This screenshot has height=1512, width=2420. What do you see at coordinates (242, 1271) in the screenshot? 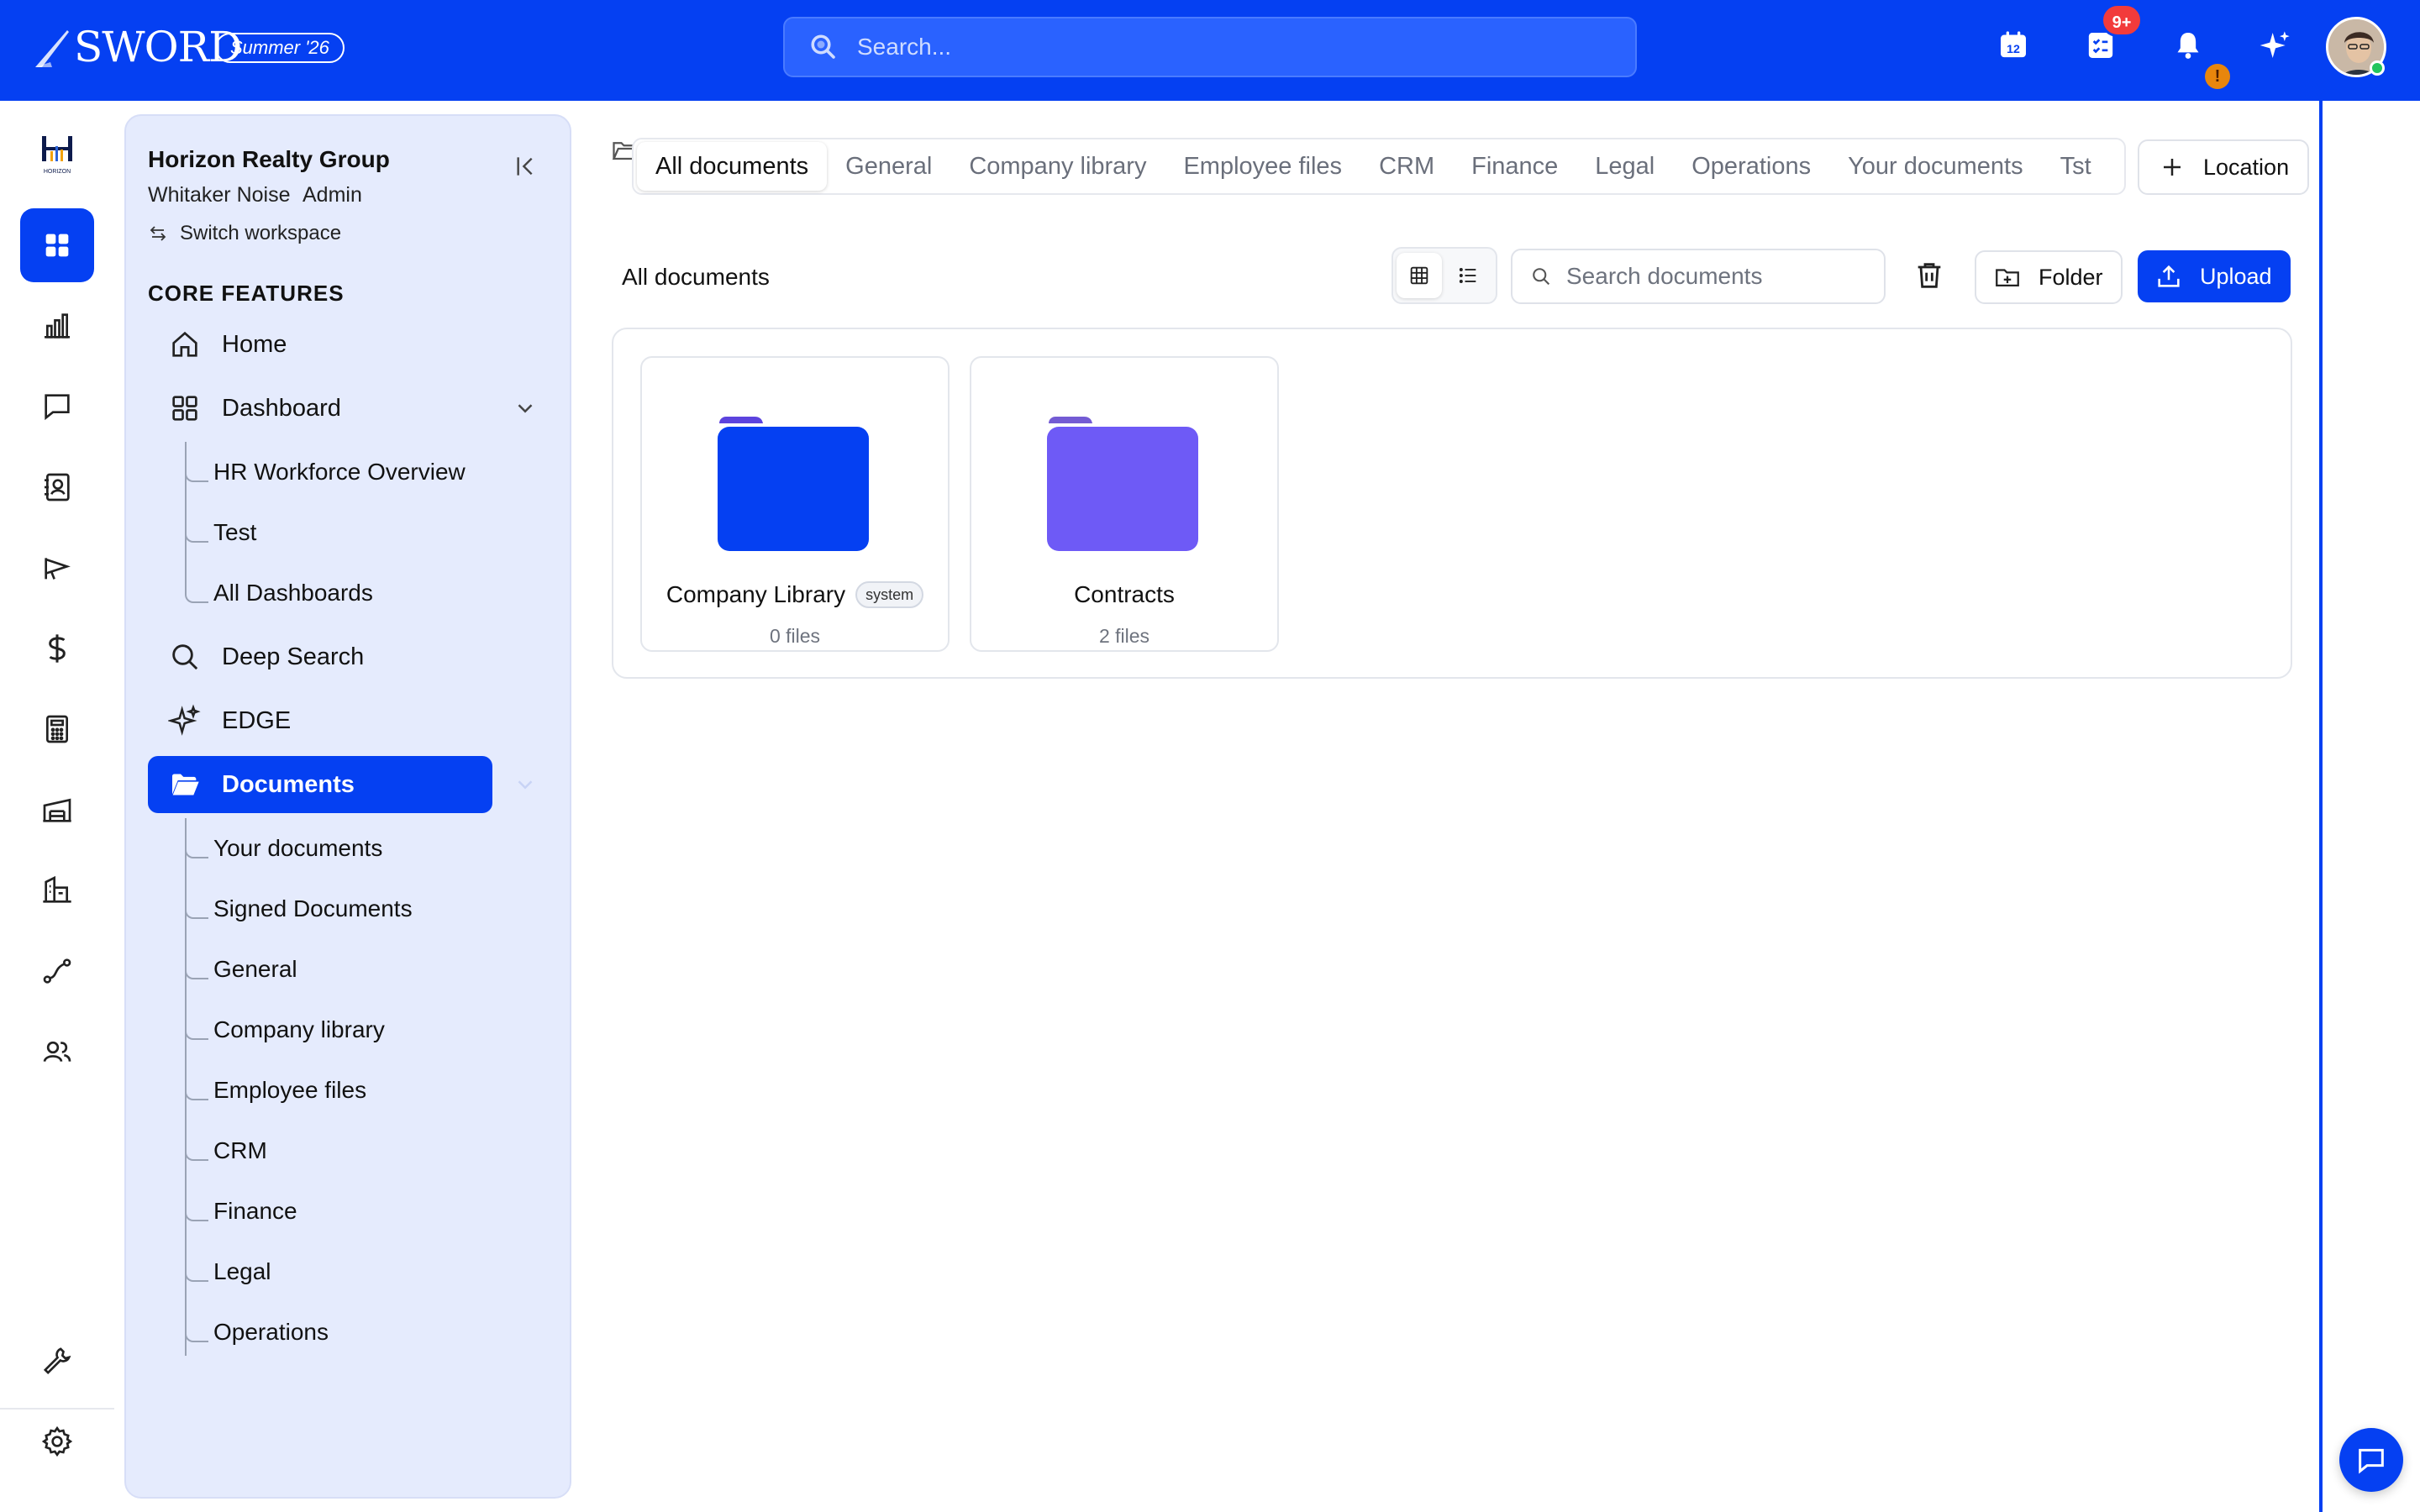
I see `nav-sub-item: Legal` at bounding box center [242, 1271].